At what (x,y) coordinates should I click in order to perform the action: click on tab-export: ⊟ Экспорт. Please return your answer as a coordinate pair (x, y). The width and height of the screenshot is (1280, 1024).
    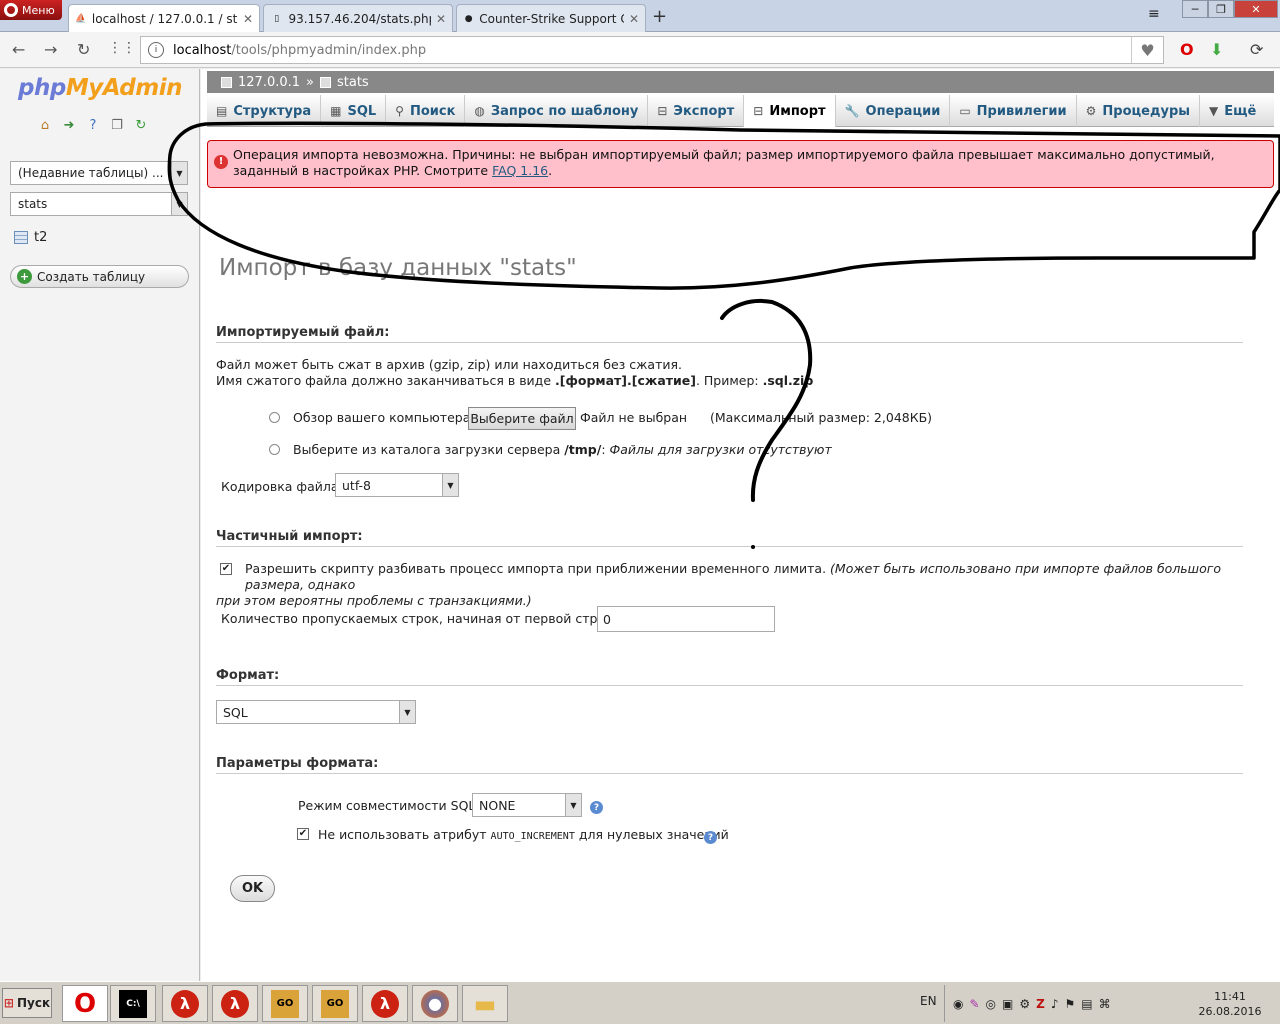
    Looking at the image, I should click on (696, 111).